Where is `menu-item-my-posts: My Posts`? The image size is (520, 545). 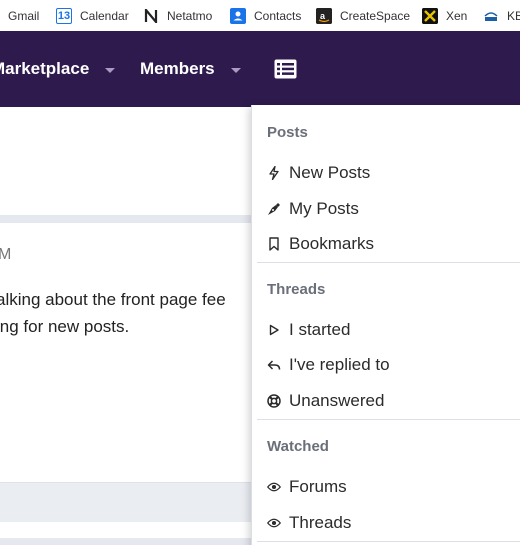
menu-item-my-posts: My Posts is located at coordinates (313, 209).